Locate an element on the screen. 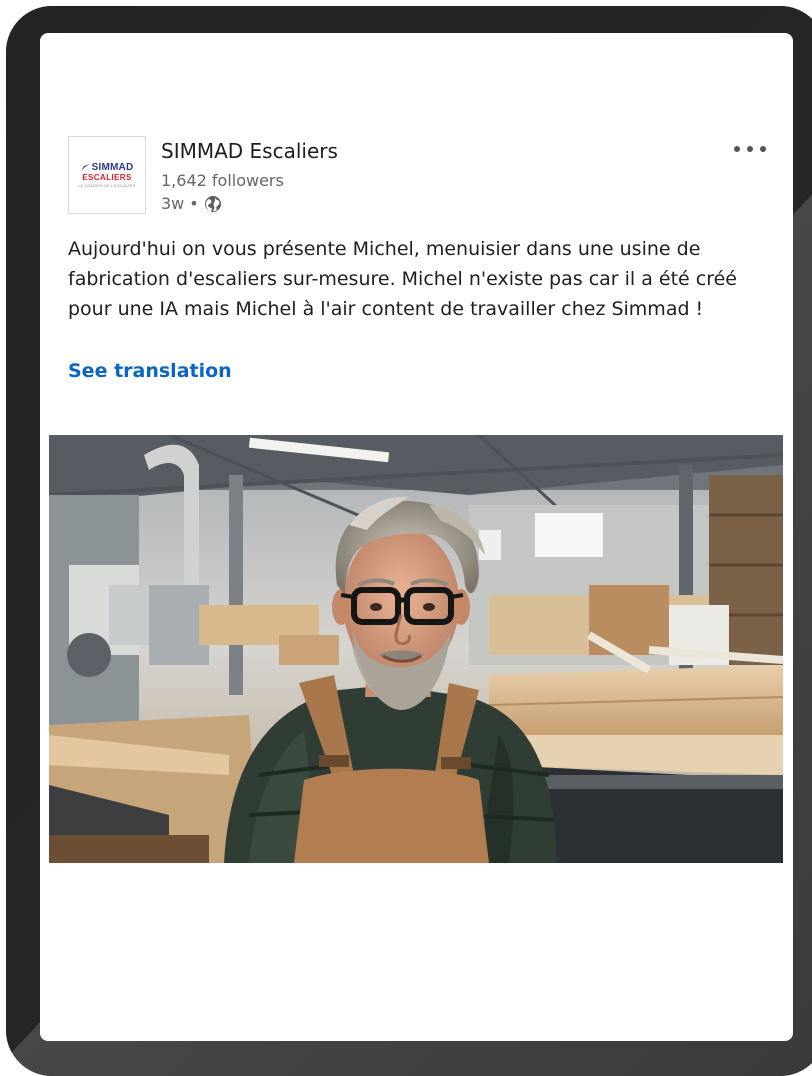 The image size is (812, 1076). globe-icon is located at coordinates (212, 203).